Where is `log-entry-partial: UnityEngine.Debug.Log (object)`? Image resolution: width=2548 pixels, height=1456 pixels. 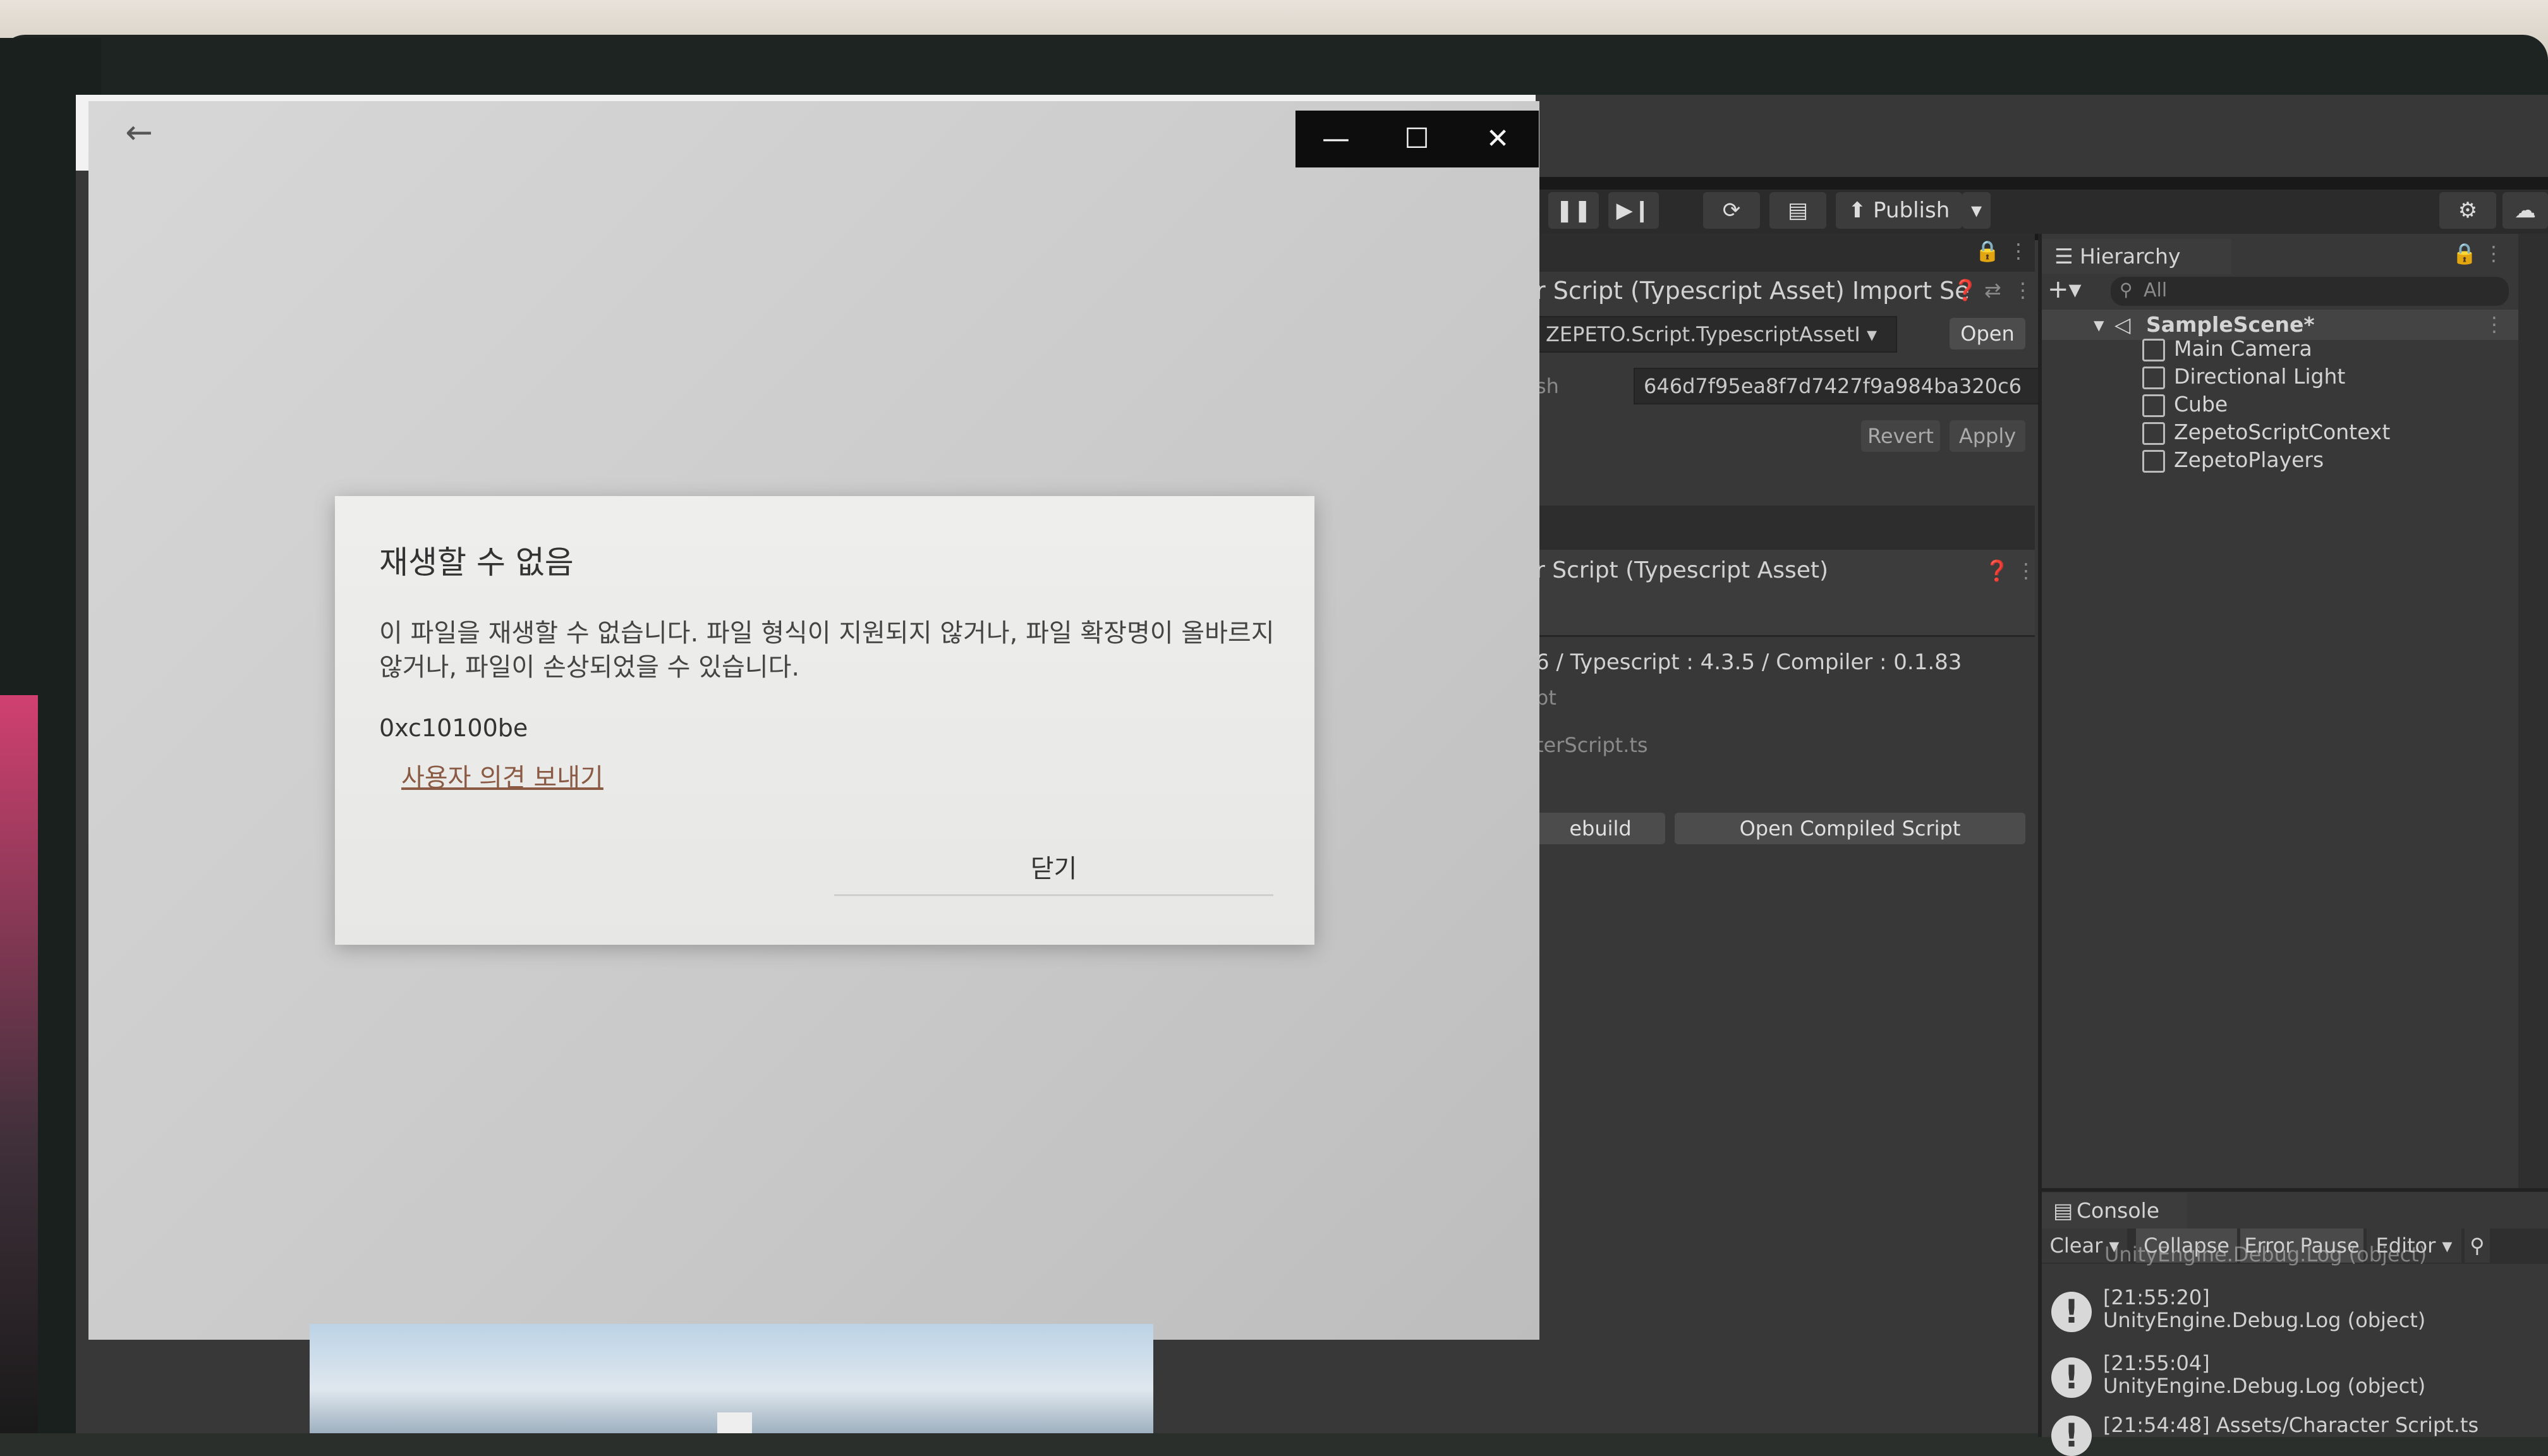
log-entry-partial: UnityEngine.Debug.Log (object) is located at coordinates (2265, 1254).